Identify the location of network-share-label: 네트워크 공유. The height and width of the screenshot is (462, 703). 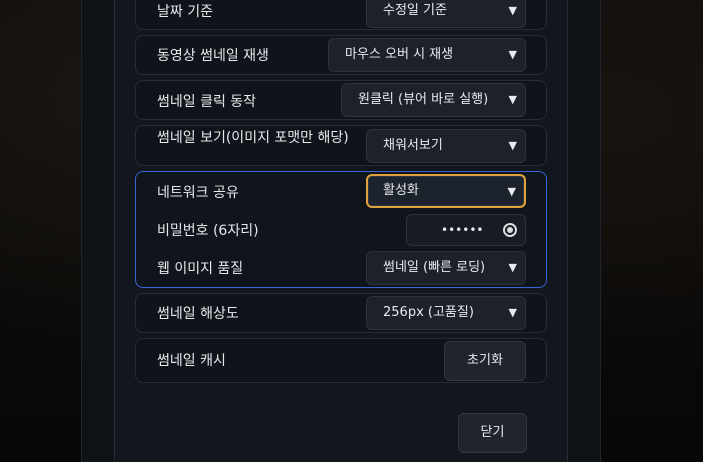
(198, 193).